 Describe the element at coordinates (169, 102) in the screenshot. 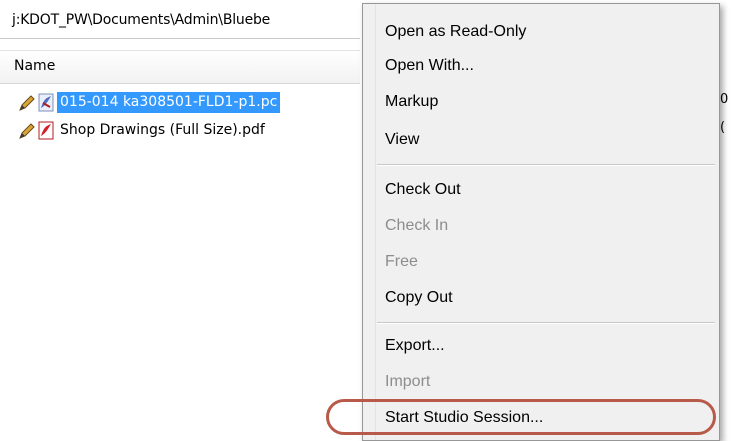

I see `file-name: 015-014 ka308501-FLD1-p1.pc` at that location.